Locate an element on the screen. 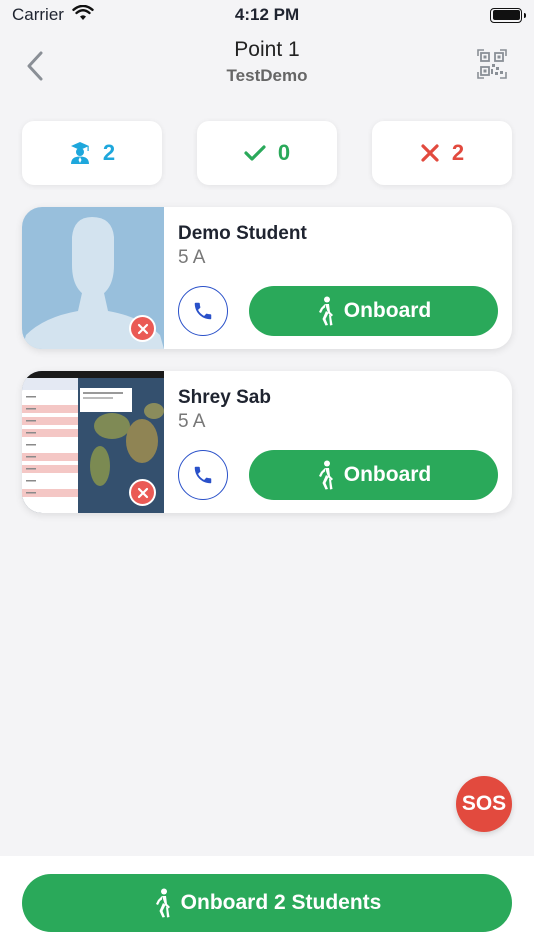 The image size is (534, 950). x-icon is located at coordinates (430, 153).